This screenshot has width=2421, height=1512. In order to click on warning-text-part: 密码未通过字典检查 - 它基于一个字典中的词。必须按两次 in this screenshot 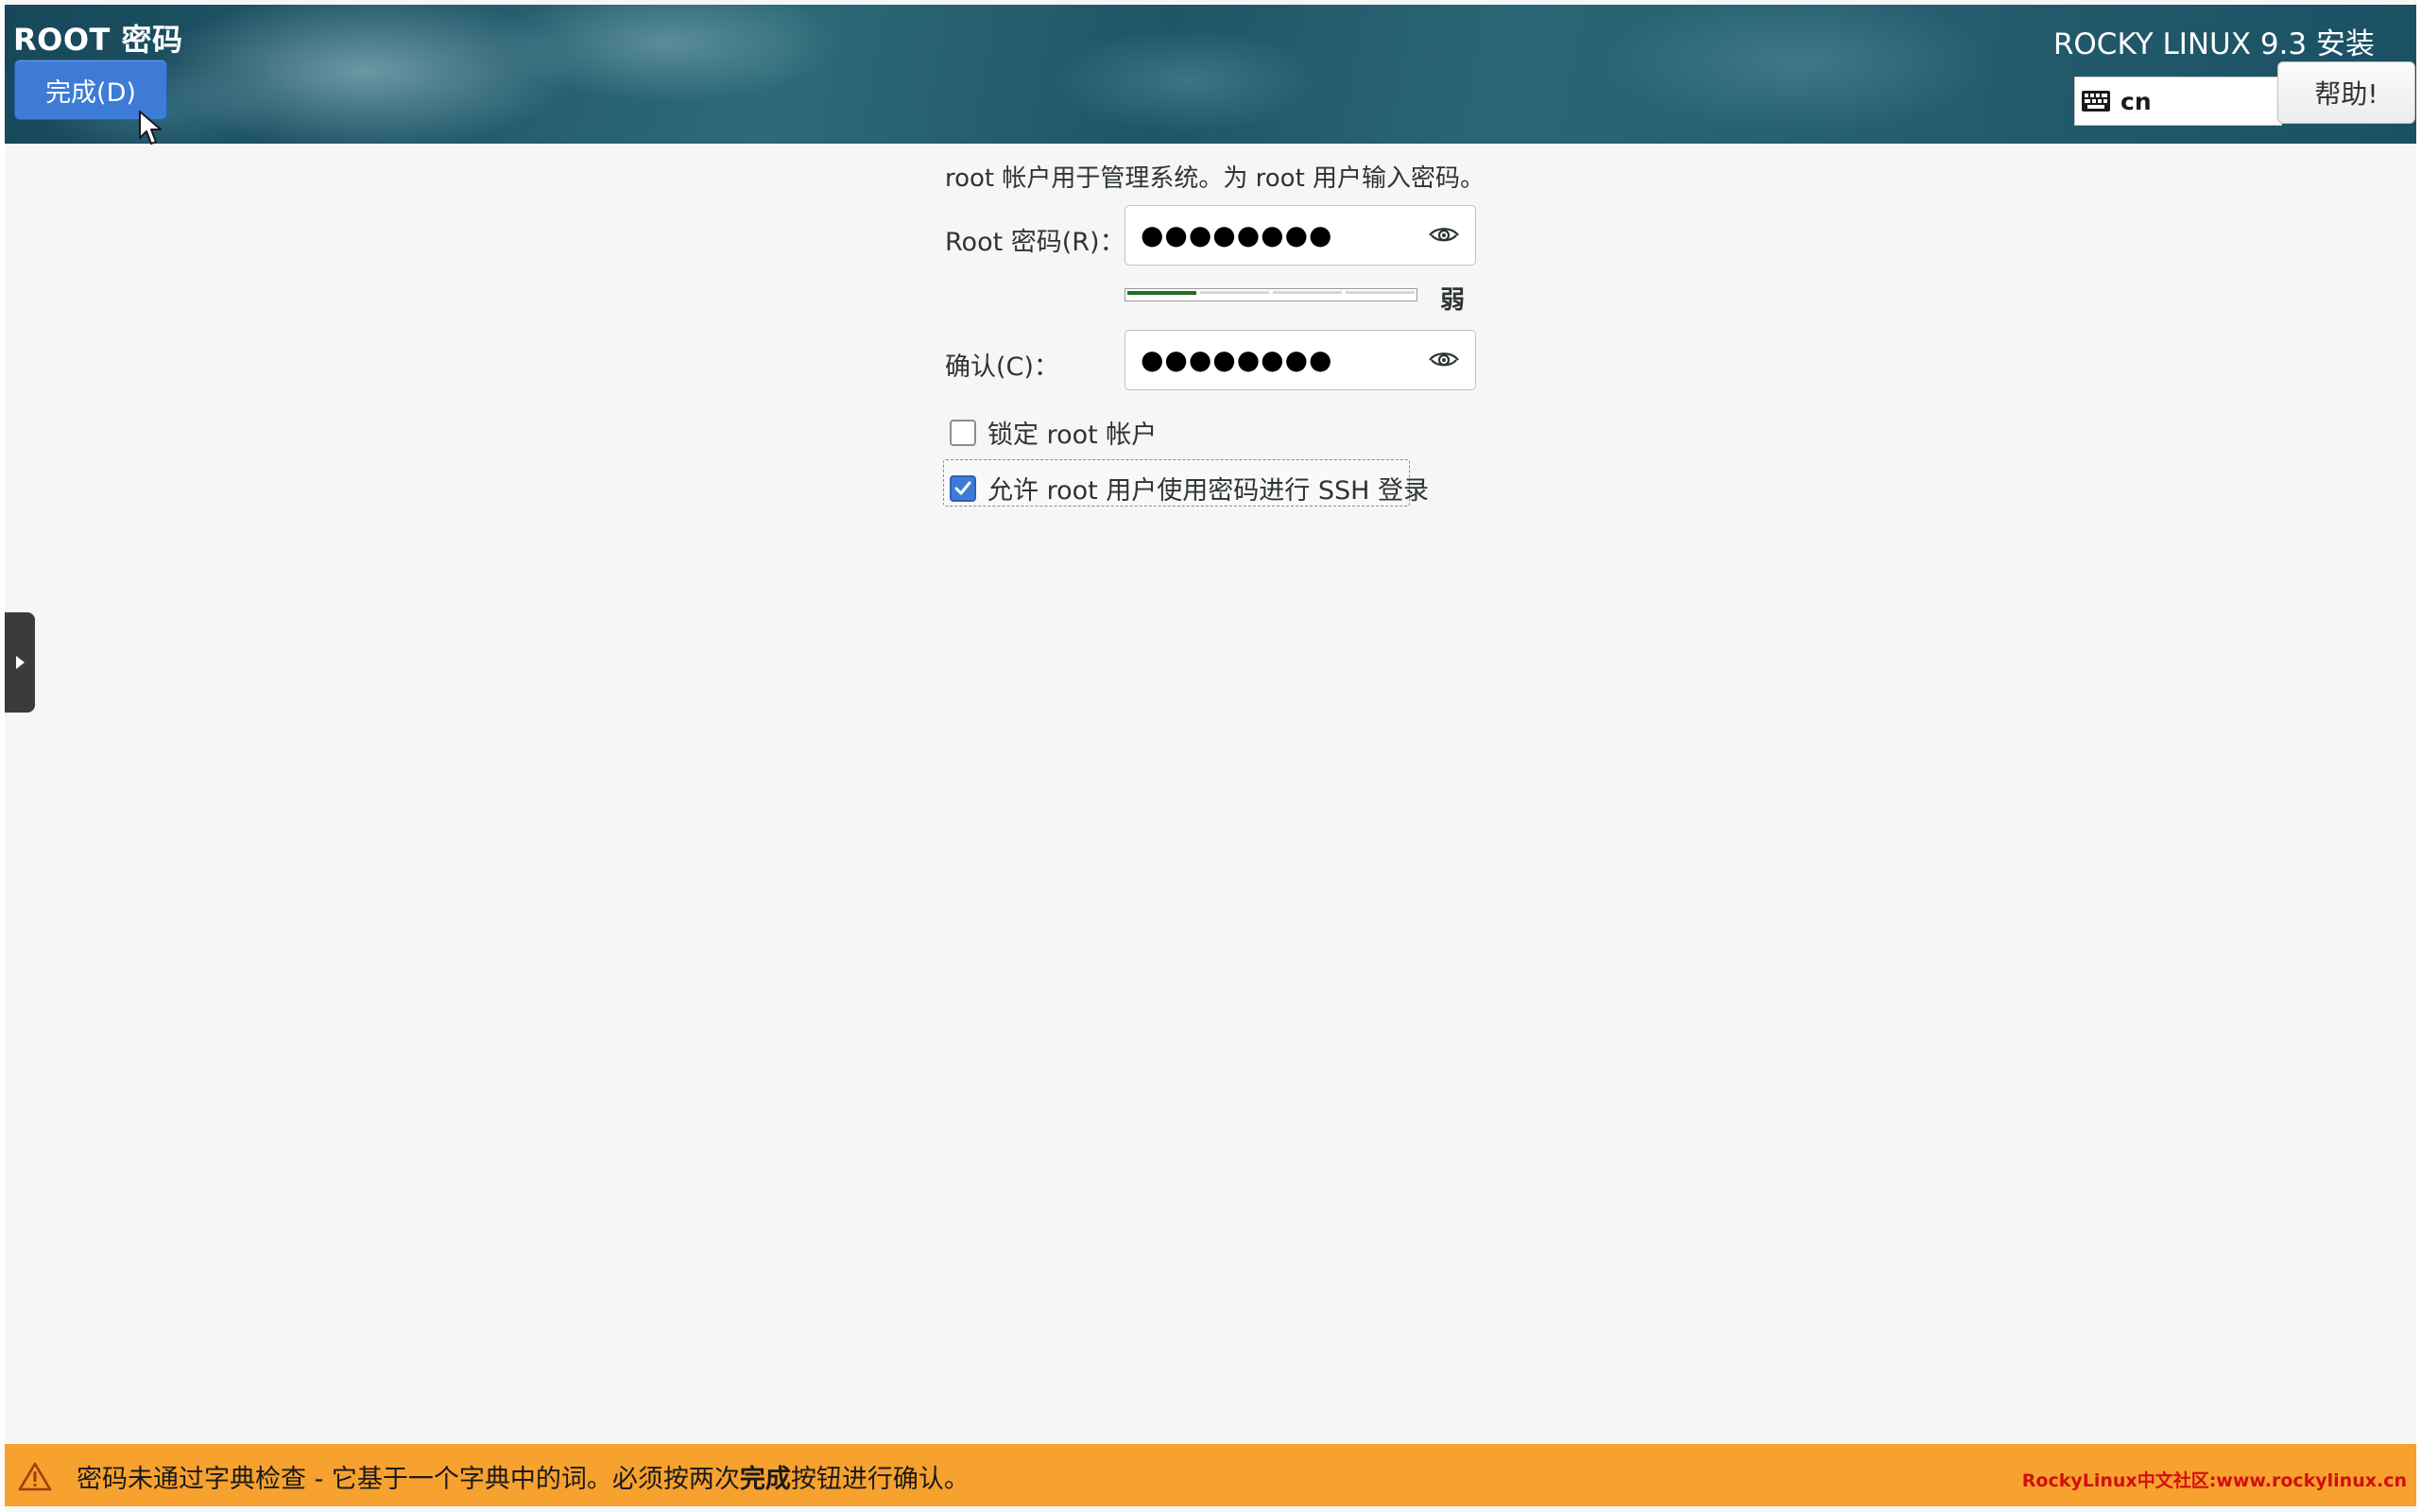, I will do `click(408, 1479)`.